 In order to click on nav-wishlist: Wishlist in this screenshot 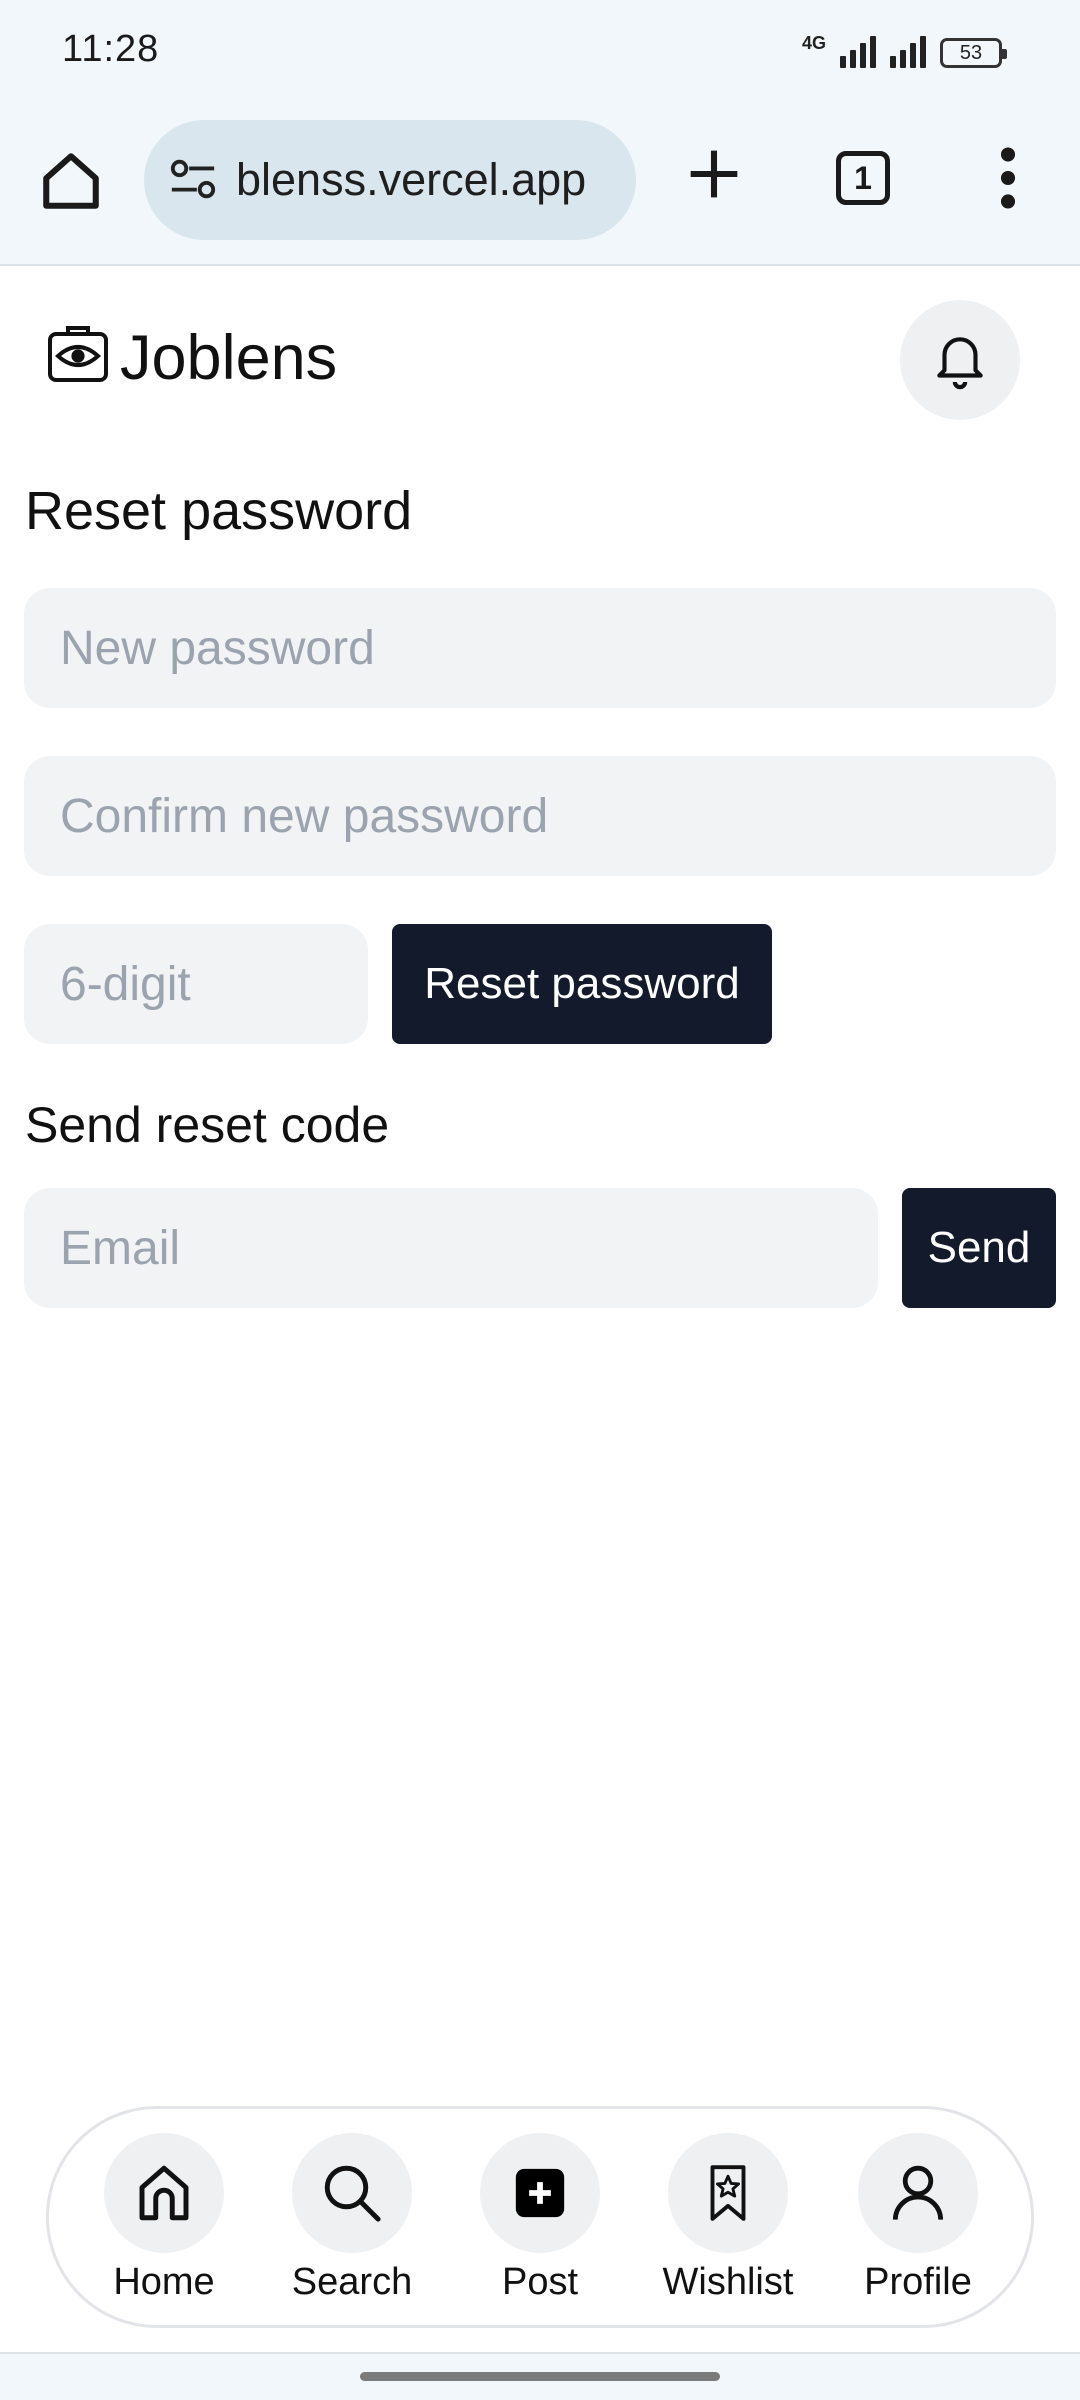, I will do `click(728, 2218)`.